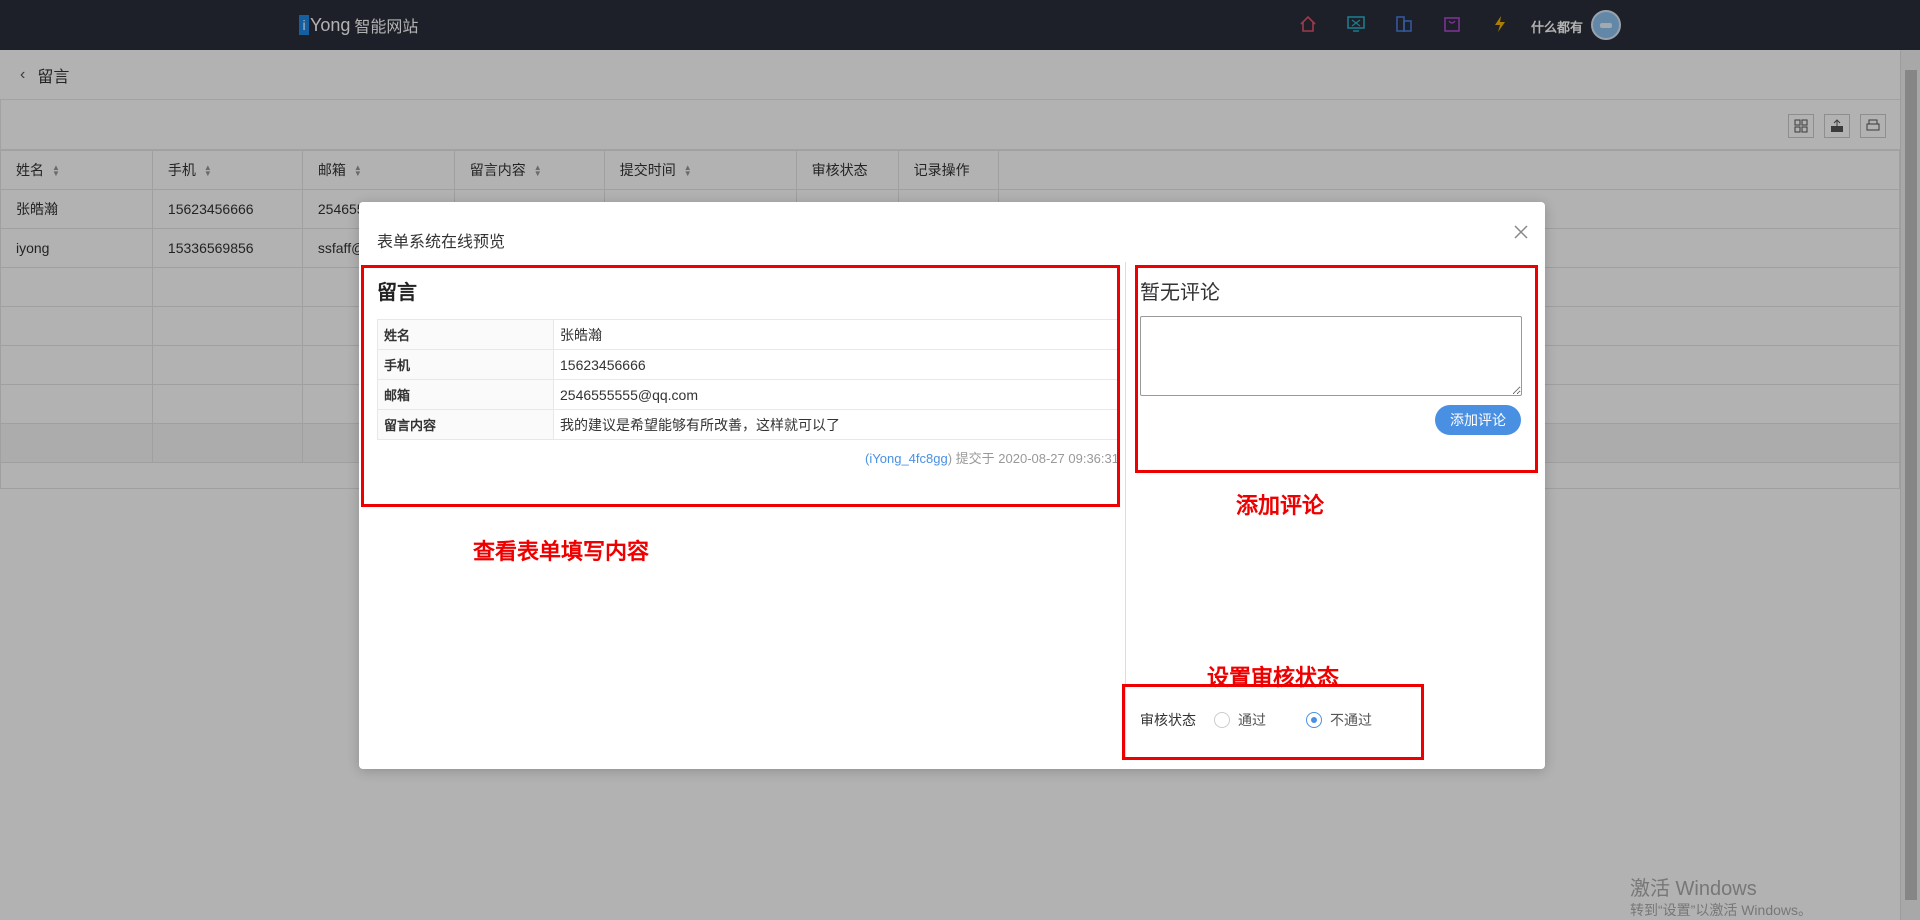 This screenshot has height=920, width=1920. I want to click on annotation-add-comment: 添加评论, so click(1280, 506).